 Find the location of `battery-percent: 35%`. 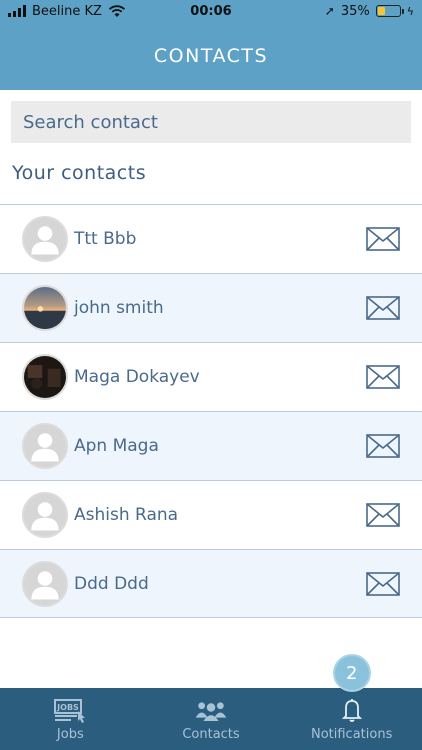

battery-percent: 35% is located at coordinates (355, 11).